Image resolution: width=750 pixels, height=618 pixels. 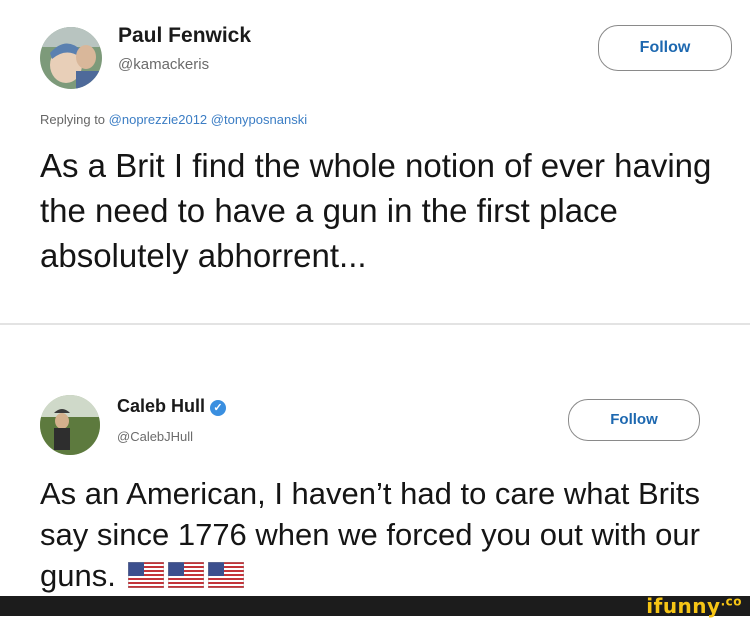 What do you see at coordinates (155, 436) in the screenshot?
I see `user-handle: @CalebJHull` at bounding box center [155, 436].